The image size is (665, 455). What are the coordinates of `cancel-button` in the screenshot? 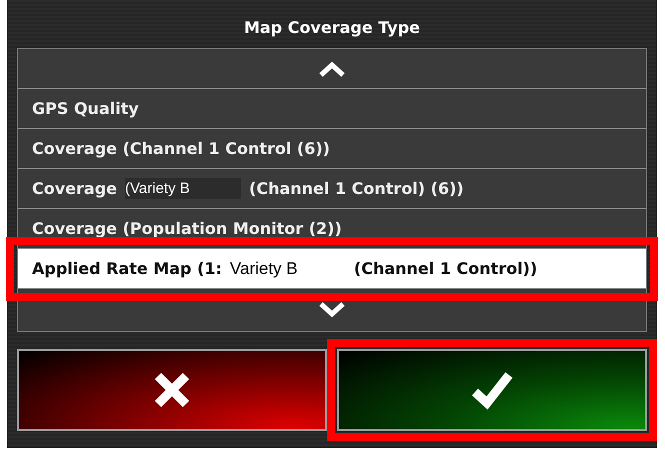 It's located at (172, 390).